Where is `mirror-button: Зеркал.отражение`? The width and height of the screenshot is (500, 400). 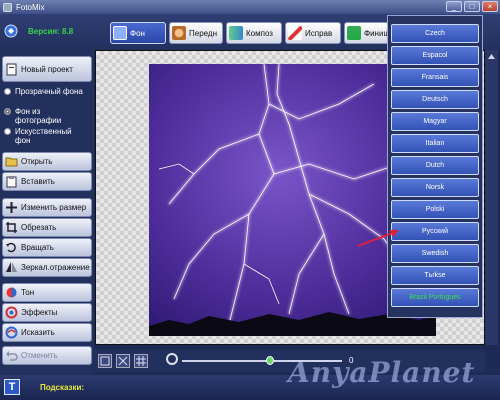
mirror-button: Зеркал.отражение is located at coordinates (47, 267).